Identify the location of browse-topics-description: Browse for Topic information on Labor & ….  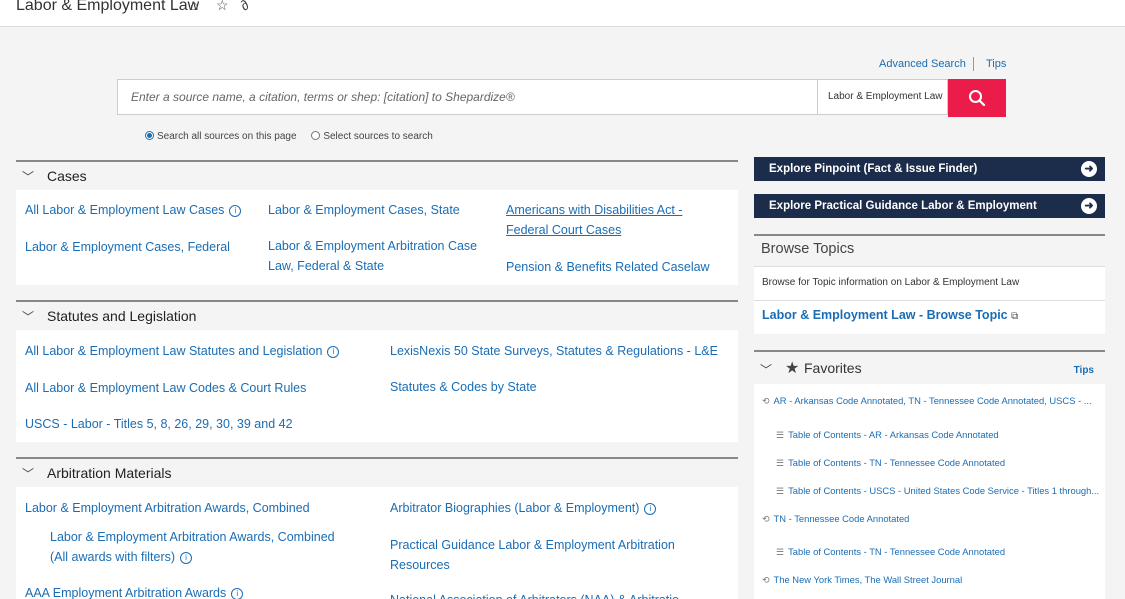
(891, 282).